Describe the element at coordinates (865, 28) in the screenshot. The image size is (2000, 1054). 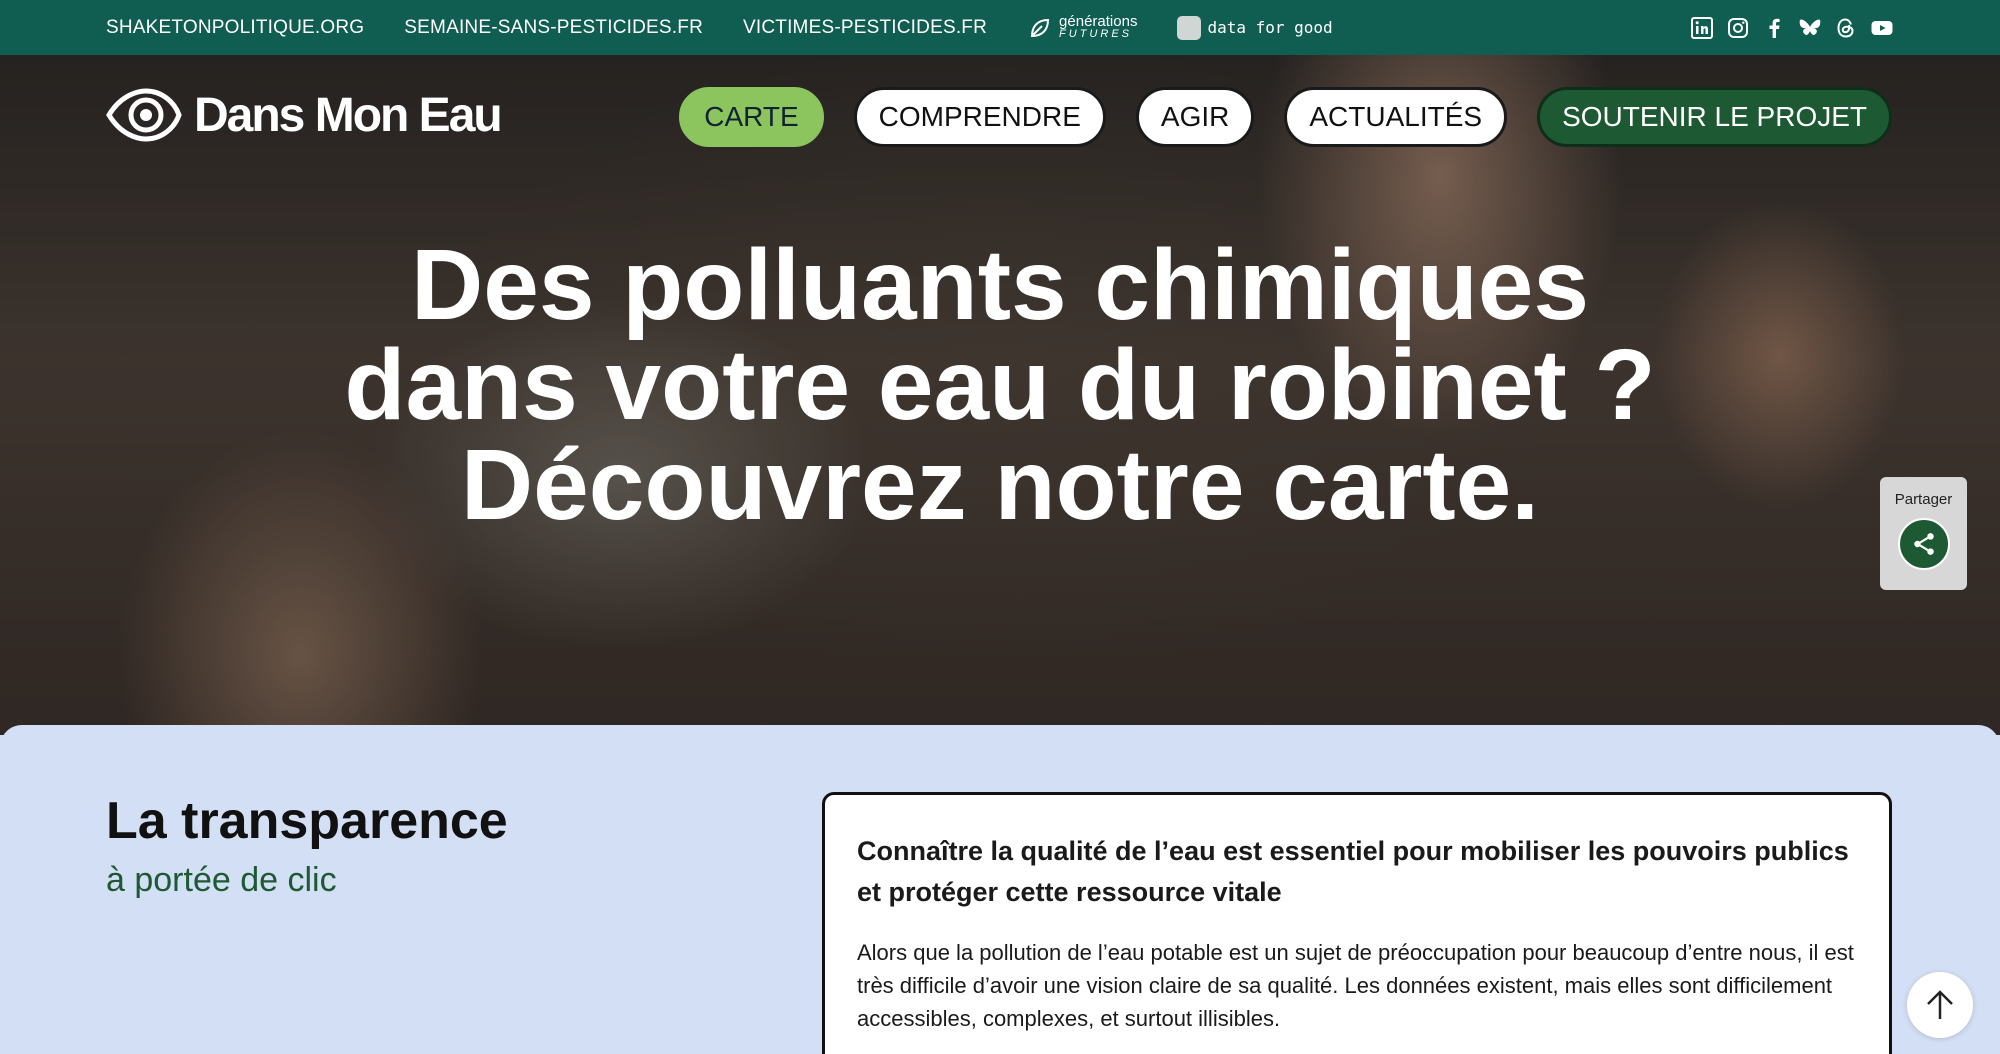
I see `link-victimes-pesticides: VICTIMES-PESTICIDES.FR` at that location.